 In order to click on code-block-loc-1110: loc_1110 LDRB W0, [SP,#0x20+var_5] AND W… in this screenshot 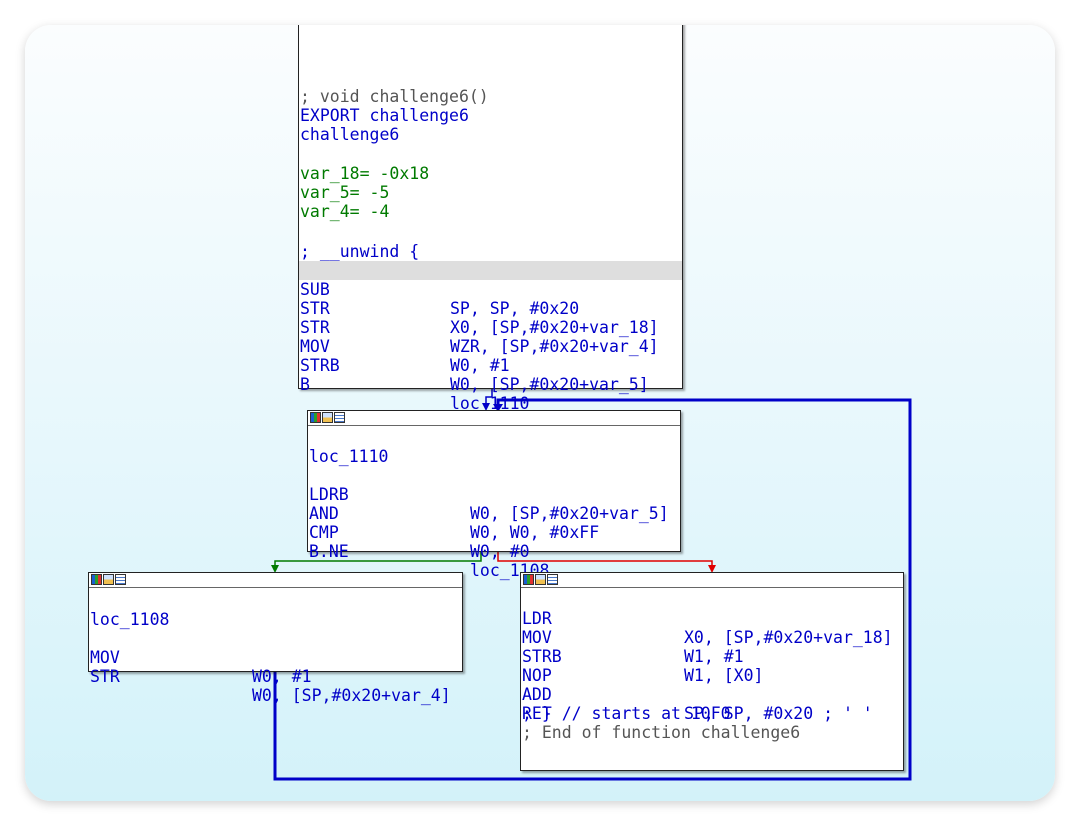, I will do `click(494, 495)`.